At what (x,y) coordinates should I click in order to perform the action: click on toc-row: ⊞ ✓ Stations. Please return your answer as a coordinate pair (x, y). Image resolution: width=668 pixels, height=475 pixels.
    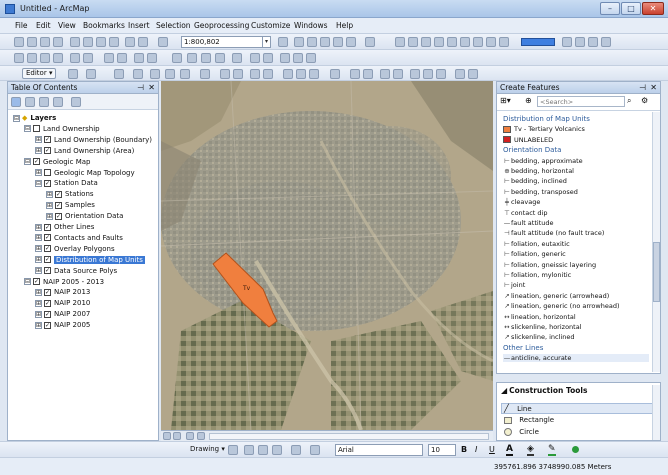
    Looking at the image, I should click on (70, 194).